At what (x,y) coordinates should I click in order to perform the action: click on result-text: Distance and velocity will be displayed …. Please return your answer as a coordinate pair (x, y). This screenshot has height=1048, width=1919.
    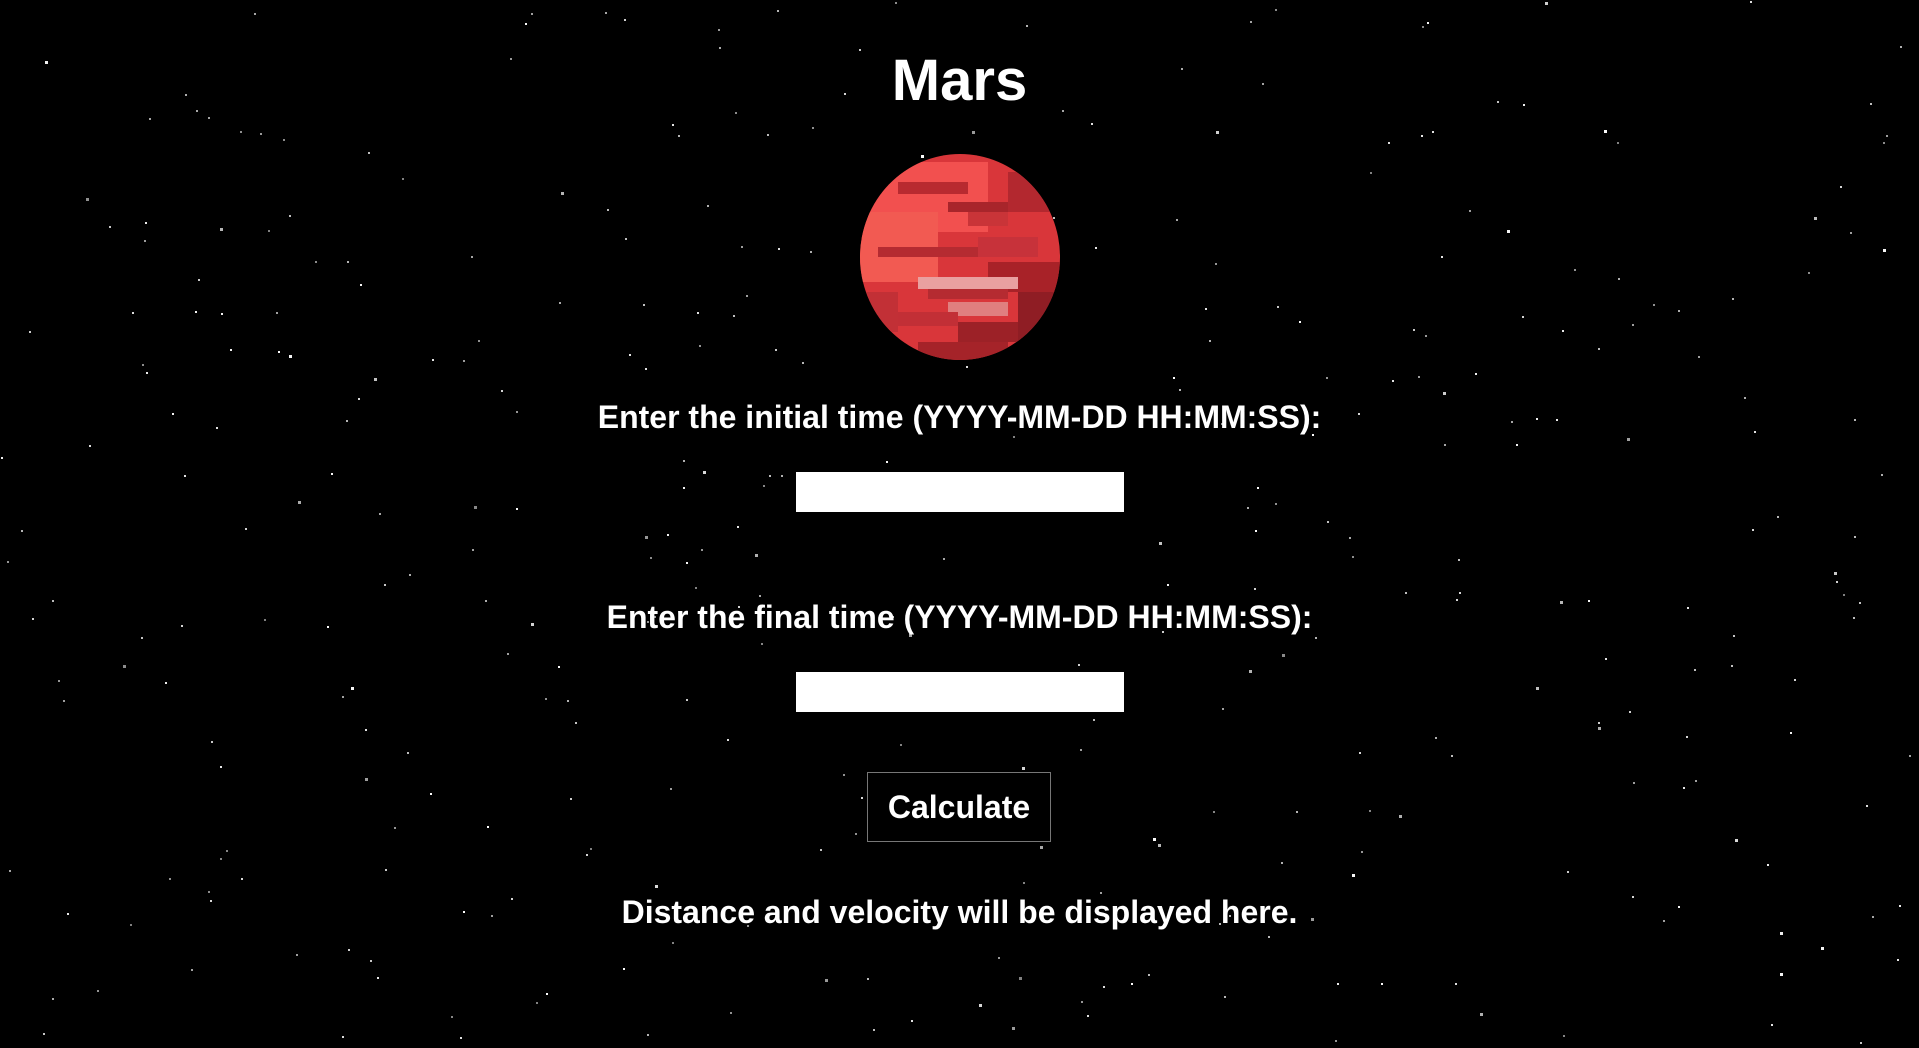
    Looking at the image, I should click on (959, 912).